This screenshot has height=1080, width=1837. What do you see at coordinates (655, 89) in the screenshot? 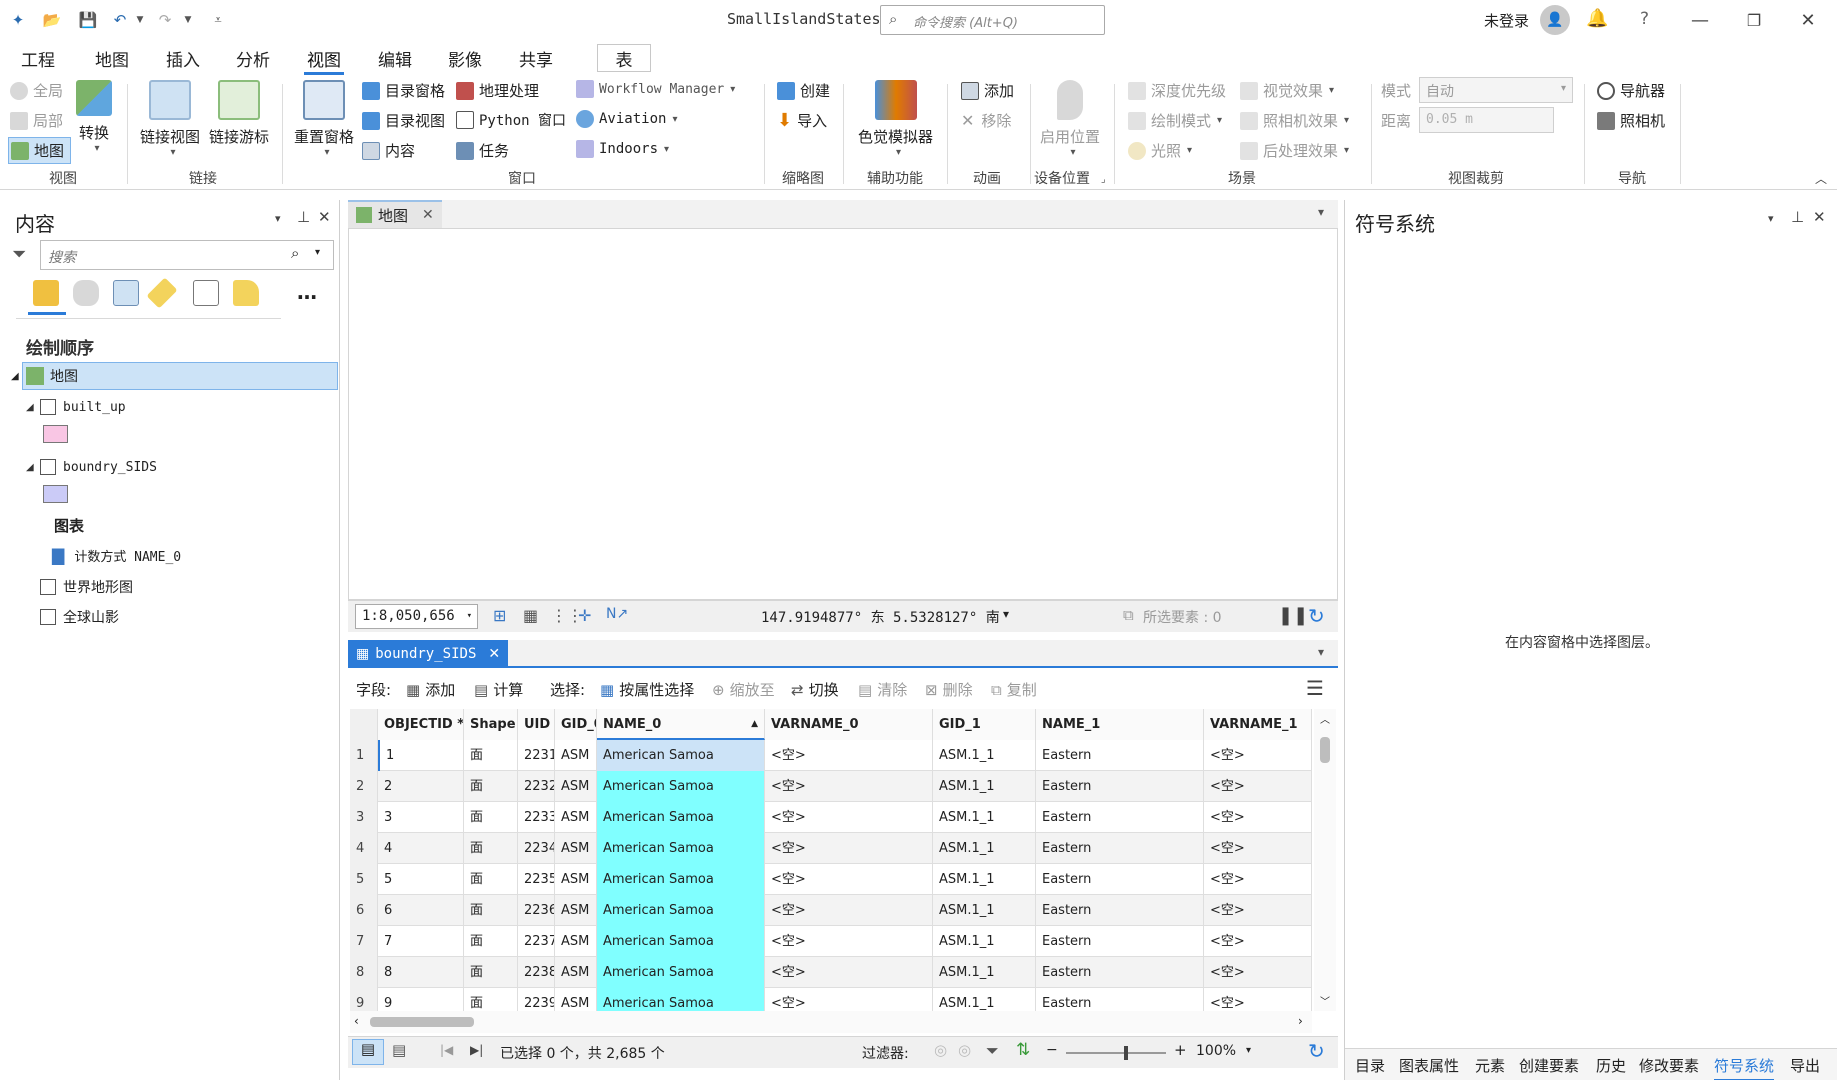
I see `workflow-manager-button: Workflow Manager ▾` at bounding box center [655, 89].